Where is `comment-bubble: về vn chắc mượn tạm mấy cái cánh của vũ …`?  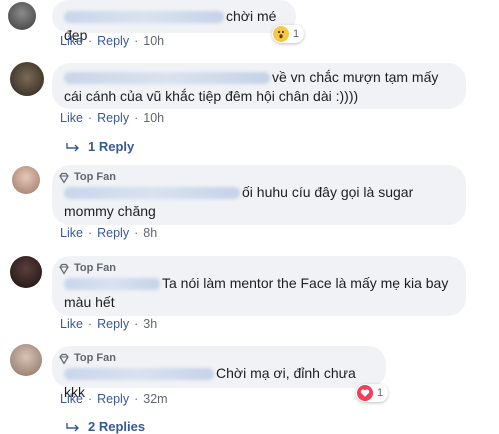
comment-bubble: về vn chắc mượn tạm mấy cái cánh của vũ … is located at coordinates (259, 86).